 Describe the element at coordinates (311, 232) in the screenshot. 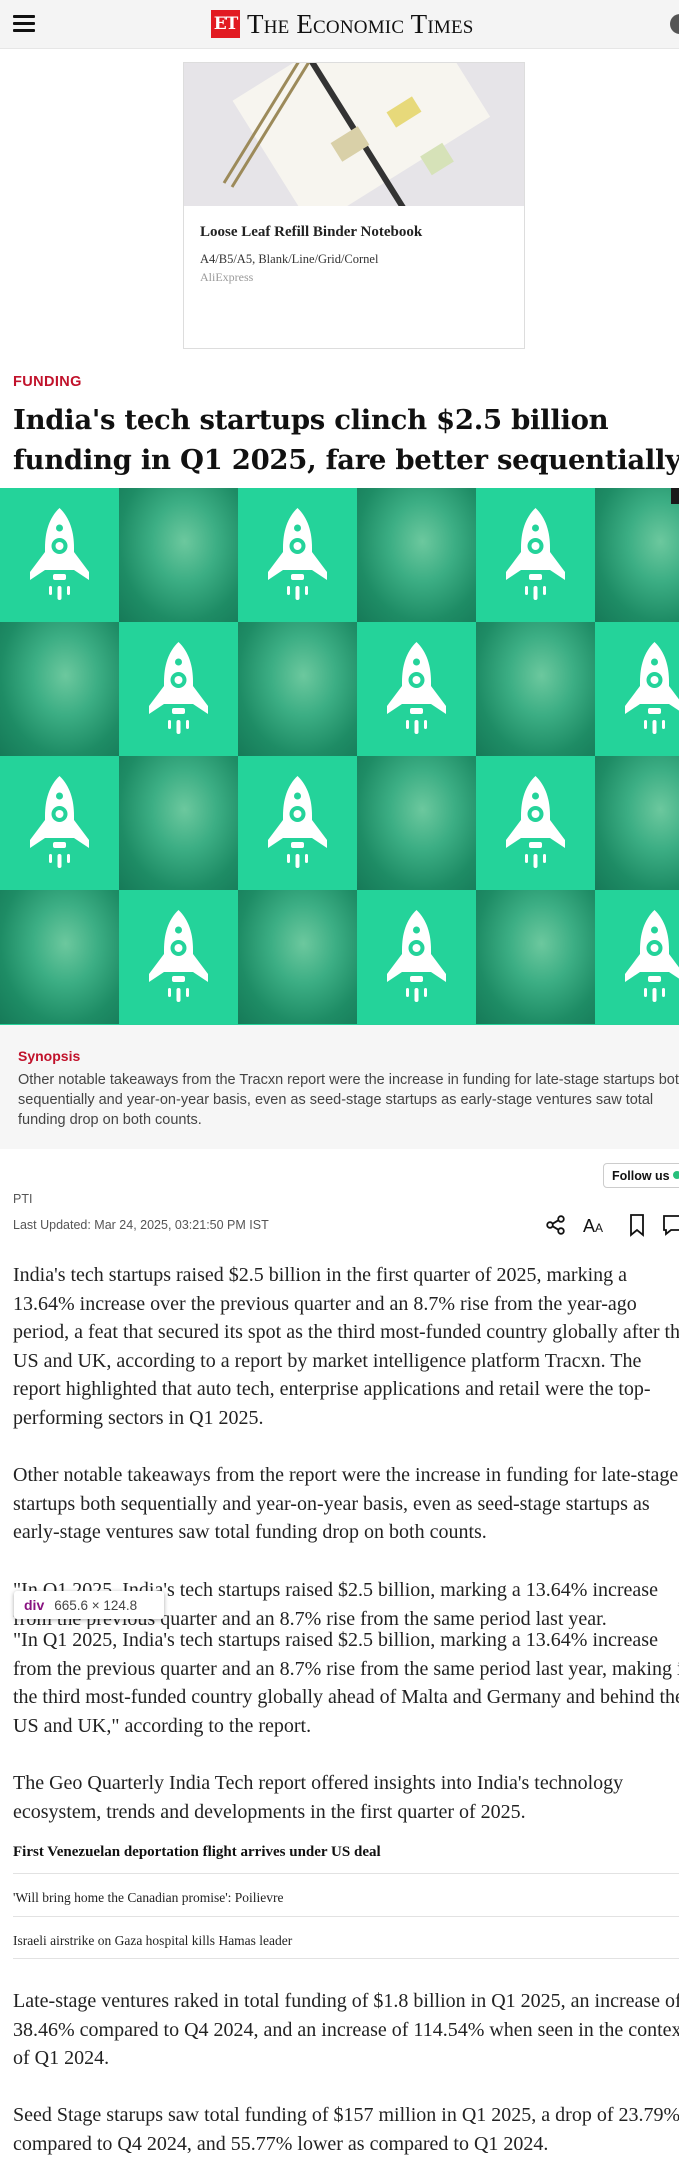

I see `ad-title: Loose Leaf Refill Binder Notebook` at that location.